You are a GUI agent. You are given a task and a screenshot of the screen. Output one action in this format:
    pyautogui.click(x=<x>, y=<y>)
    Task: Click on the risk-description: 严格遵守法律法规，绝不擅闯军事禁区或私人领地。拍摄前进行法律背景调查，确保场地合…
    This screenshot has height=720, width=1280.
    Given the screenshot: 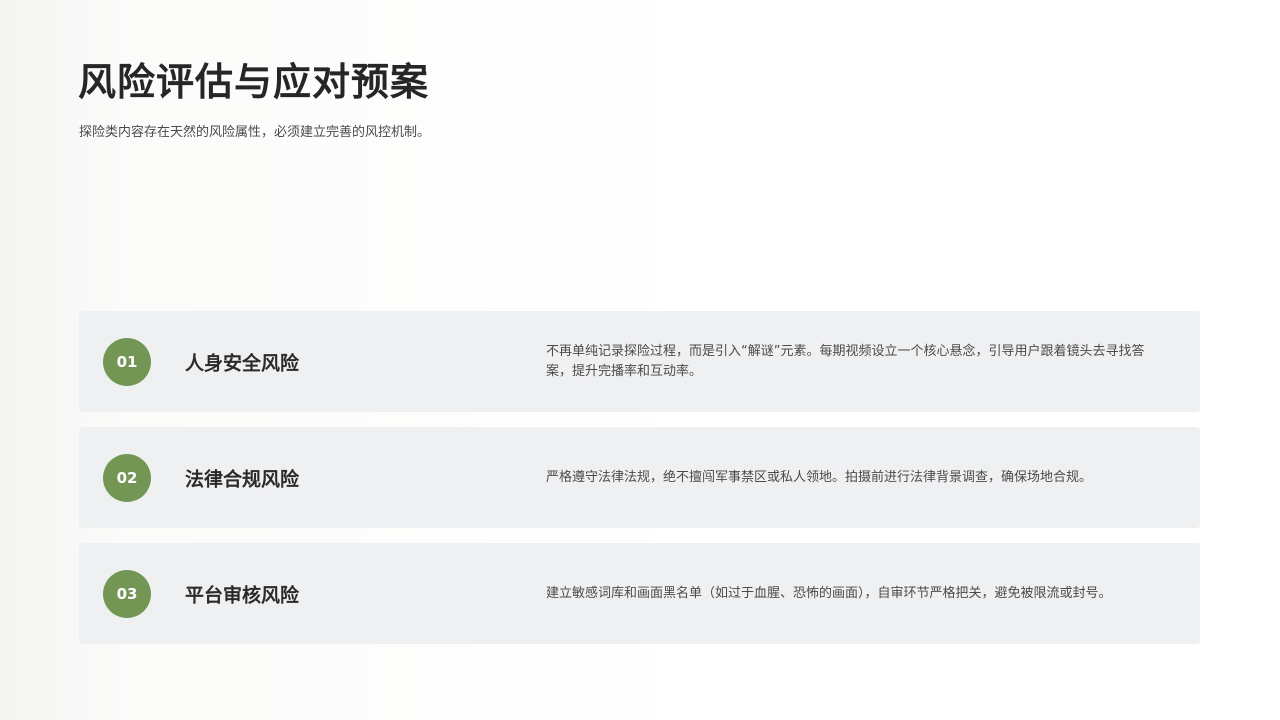 What is the action you would take?
    pyautogui.click(x=819, y=477)
    